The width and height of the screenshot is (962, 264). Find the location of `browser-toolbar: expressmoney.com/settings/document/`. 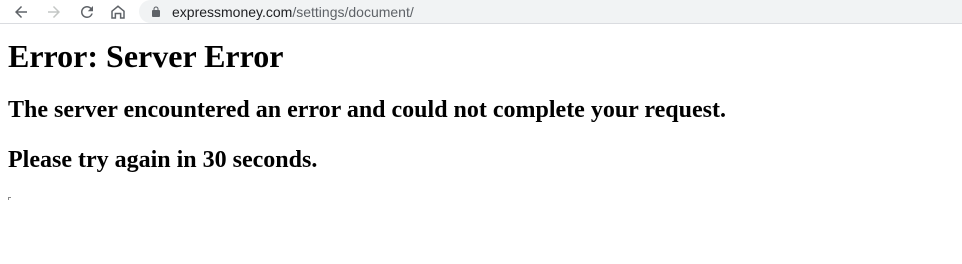

browser-toolbar: expressmoney.com/settings/document/ is located at coordinates (481, 12).